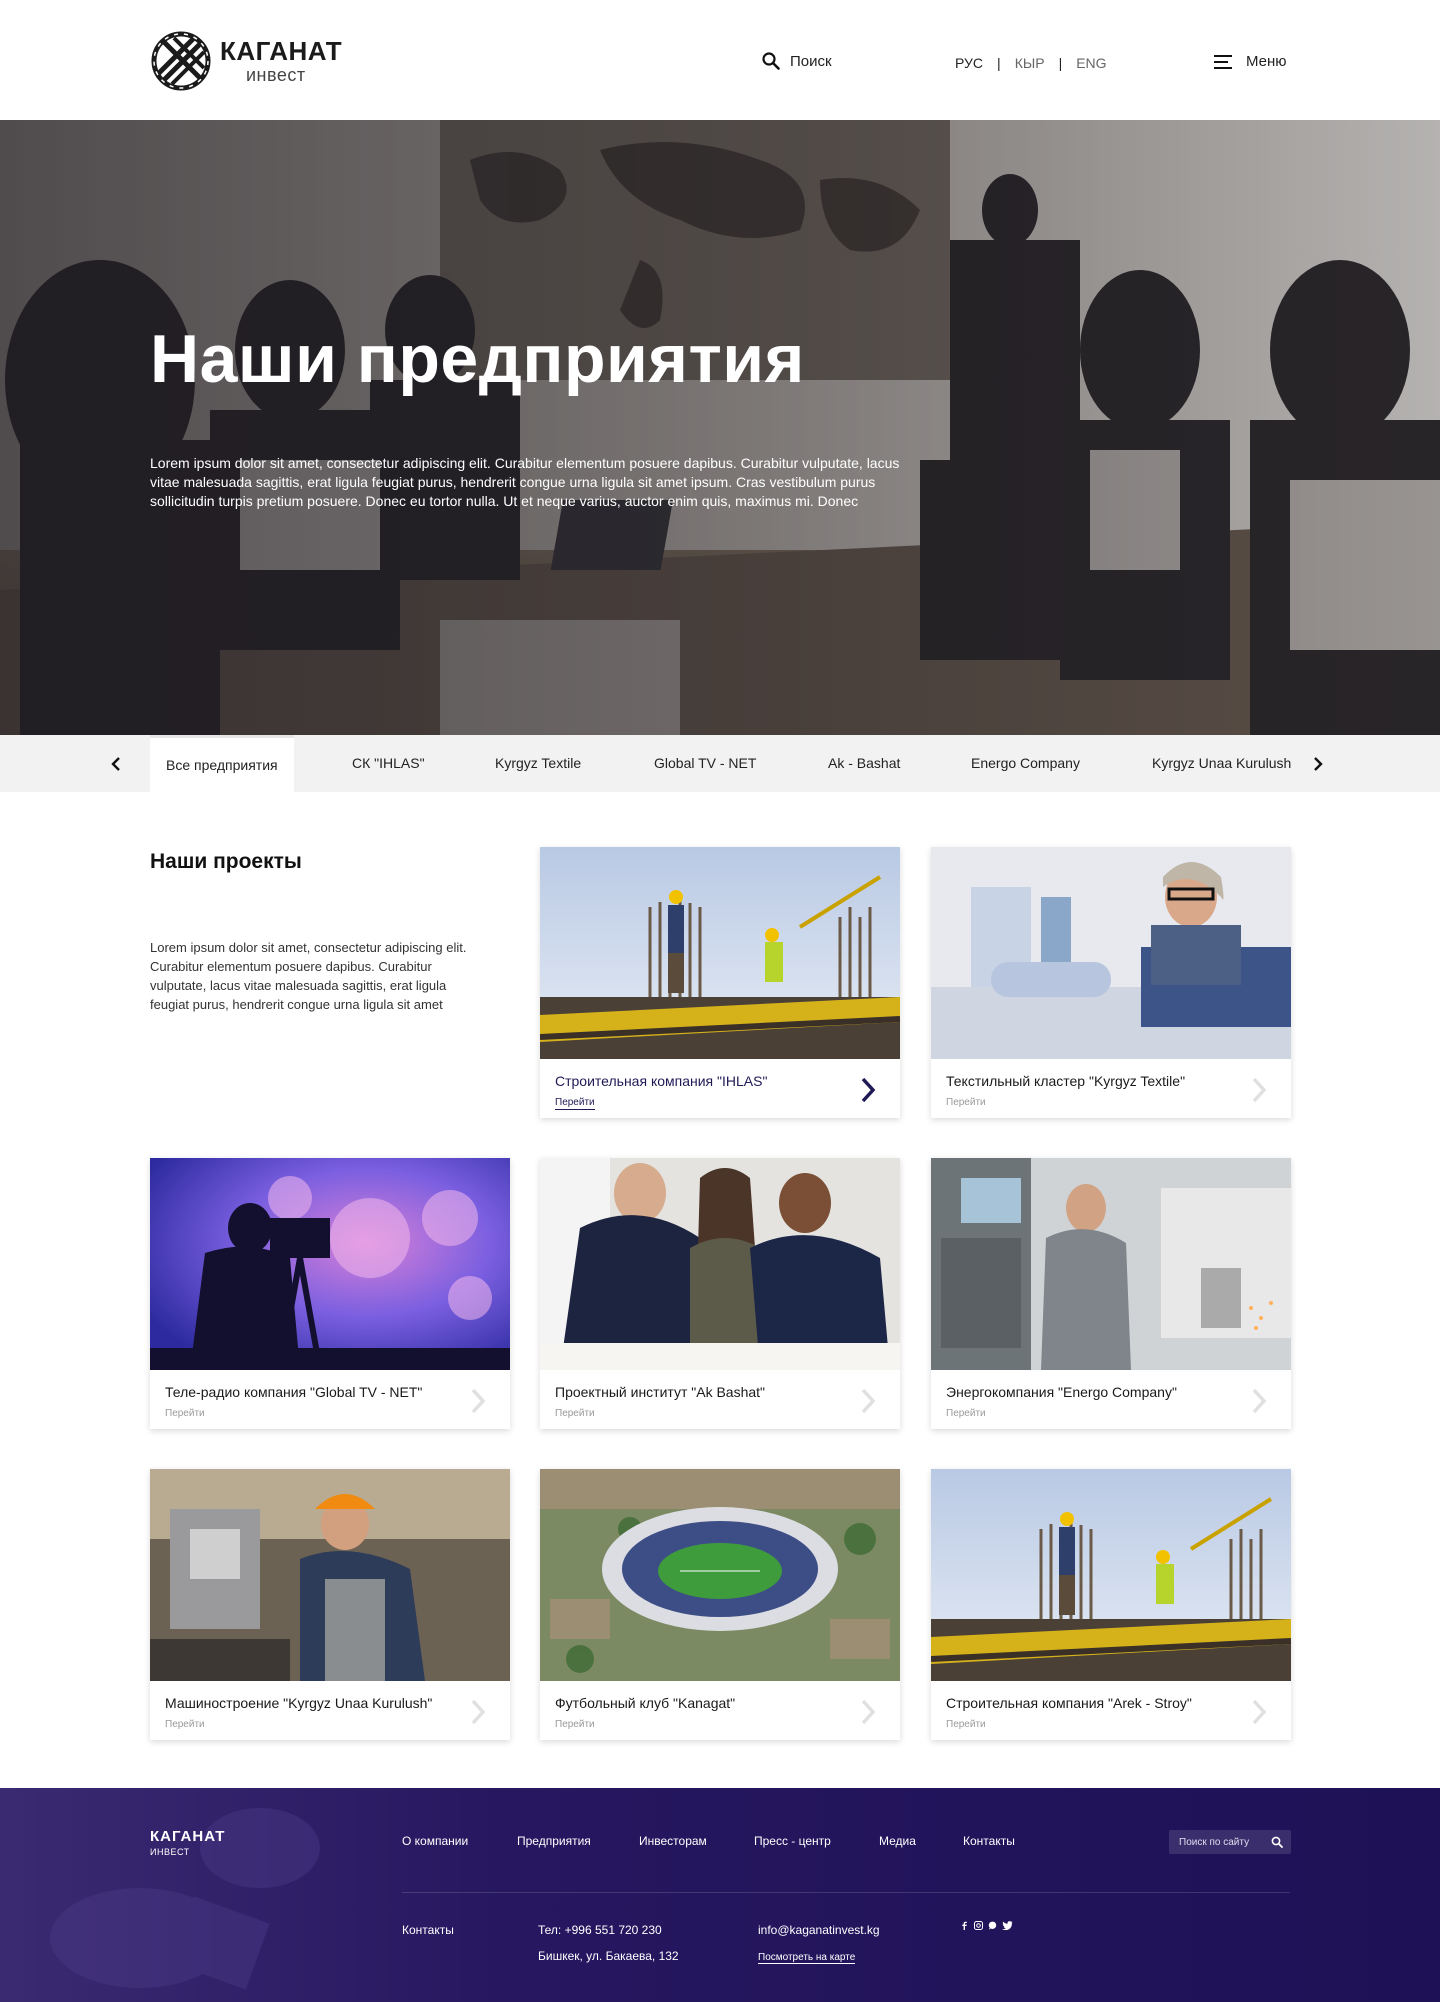 The width and height of the screenshot is (1440, 2002). What do you see at coordinates (978, 1923) in the screenshot?
I see `instagram-icon` at bounding box center [978, 1923].